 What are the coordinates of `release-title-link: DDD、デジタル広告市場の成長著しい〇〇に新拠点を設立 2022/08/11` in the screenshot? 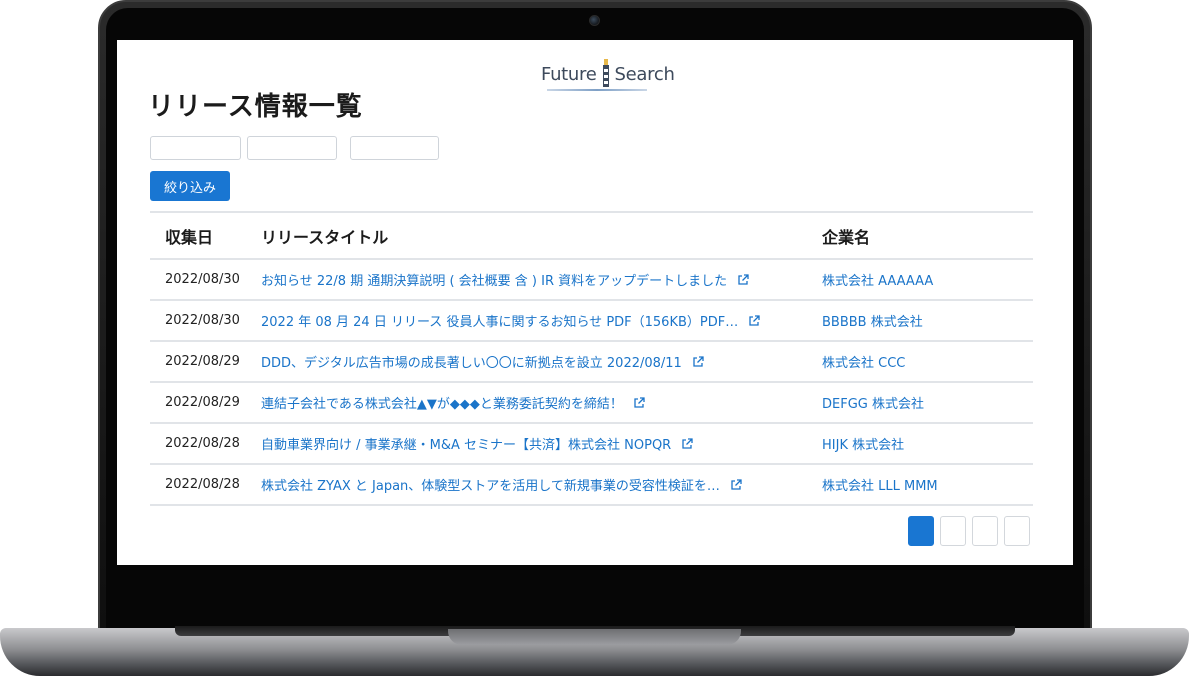 It's located at (541, 361).